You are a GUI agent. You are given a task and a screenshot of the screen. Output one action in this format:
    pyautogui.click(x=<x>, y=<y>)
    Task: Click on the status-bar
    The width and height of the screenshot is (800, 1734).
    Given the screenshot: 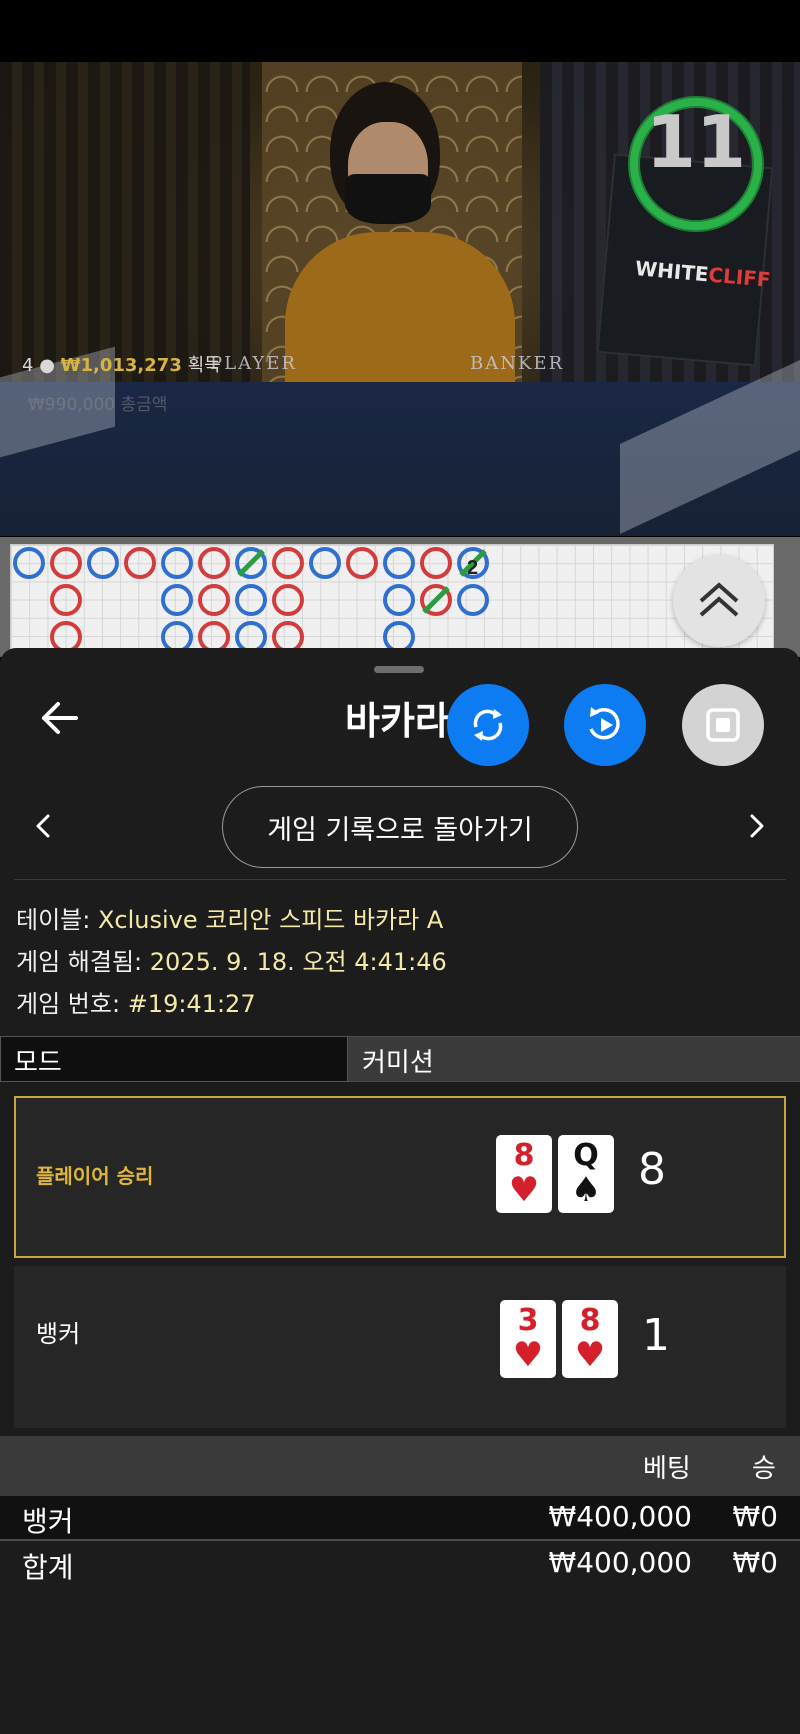 What is the action you would take?
    pyautogui.click(x=400, y=31)
    